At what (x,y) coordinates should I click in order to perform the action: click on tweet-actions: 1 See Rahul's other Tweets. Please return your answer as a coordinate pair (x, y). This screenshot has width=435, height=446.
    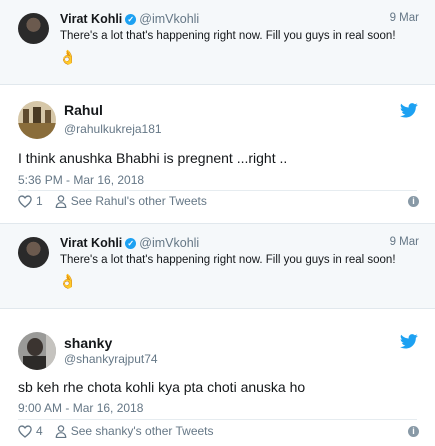
    Looking at the image, I should click on (112, 201).